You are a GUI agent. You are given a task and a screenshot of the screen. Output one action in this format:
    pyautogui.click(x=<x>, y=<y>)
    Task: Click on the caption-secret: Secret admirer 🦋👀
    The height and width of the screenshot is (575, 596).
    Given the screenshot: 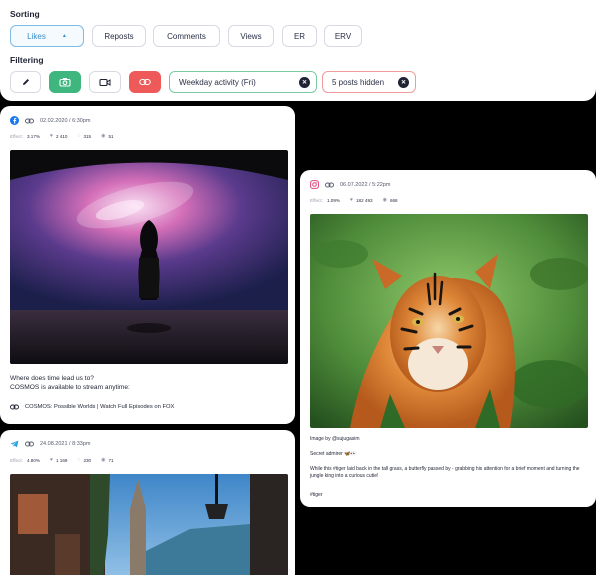 What is the action you would take?
    pyautogui.click(x=333, y=454)
    